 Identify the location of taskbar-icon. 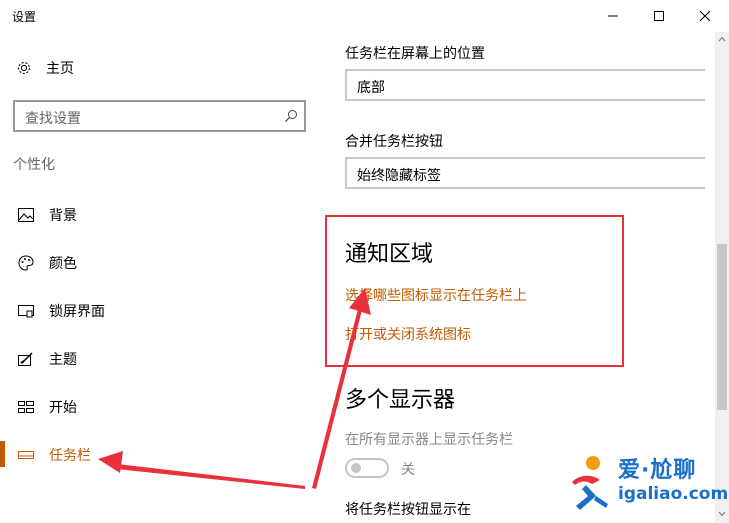
(26, 455).